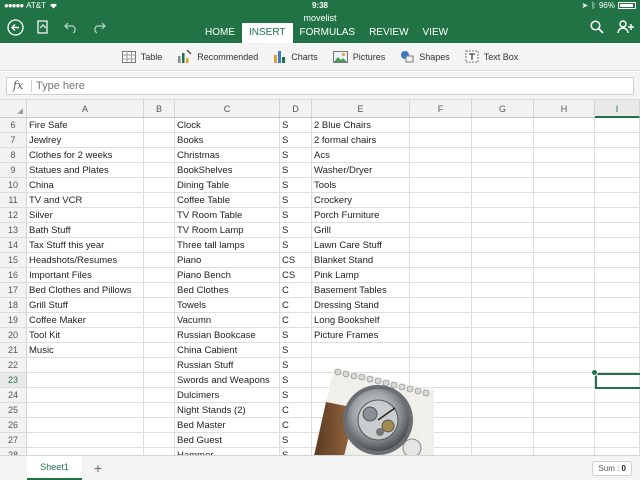 The height and width of the screenshot is (480, 640). Describe the element at coordinates (159, 109) in the screenshot. I see `column-header-b: B` at that location.